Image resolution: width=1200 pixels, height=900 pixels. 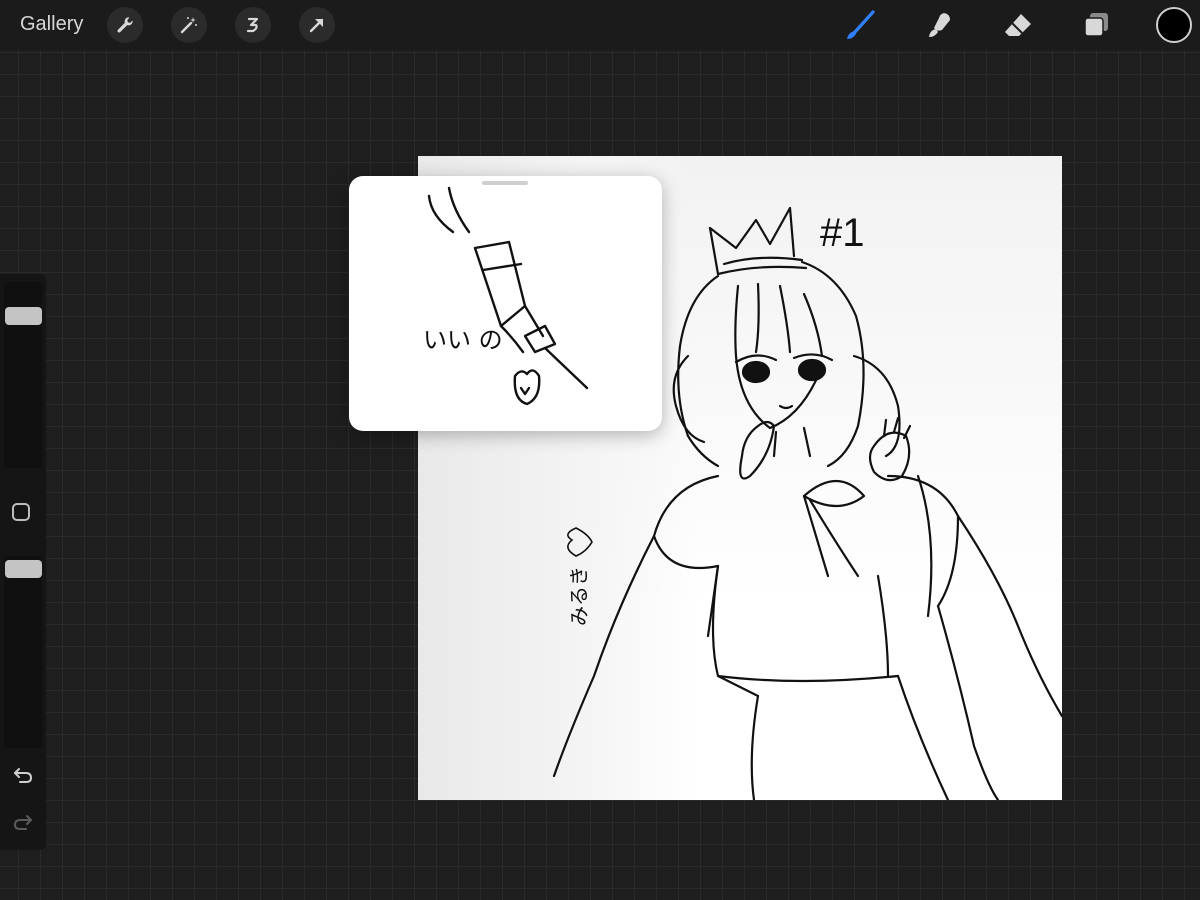 I want to click on eraser-icon, so click(x=1018, y=25).